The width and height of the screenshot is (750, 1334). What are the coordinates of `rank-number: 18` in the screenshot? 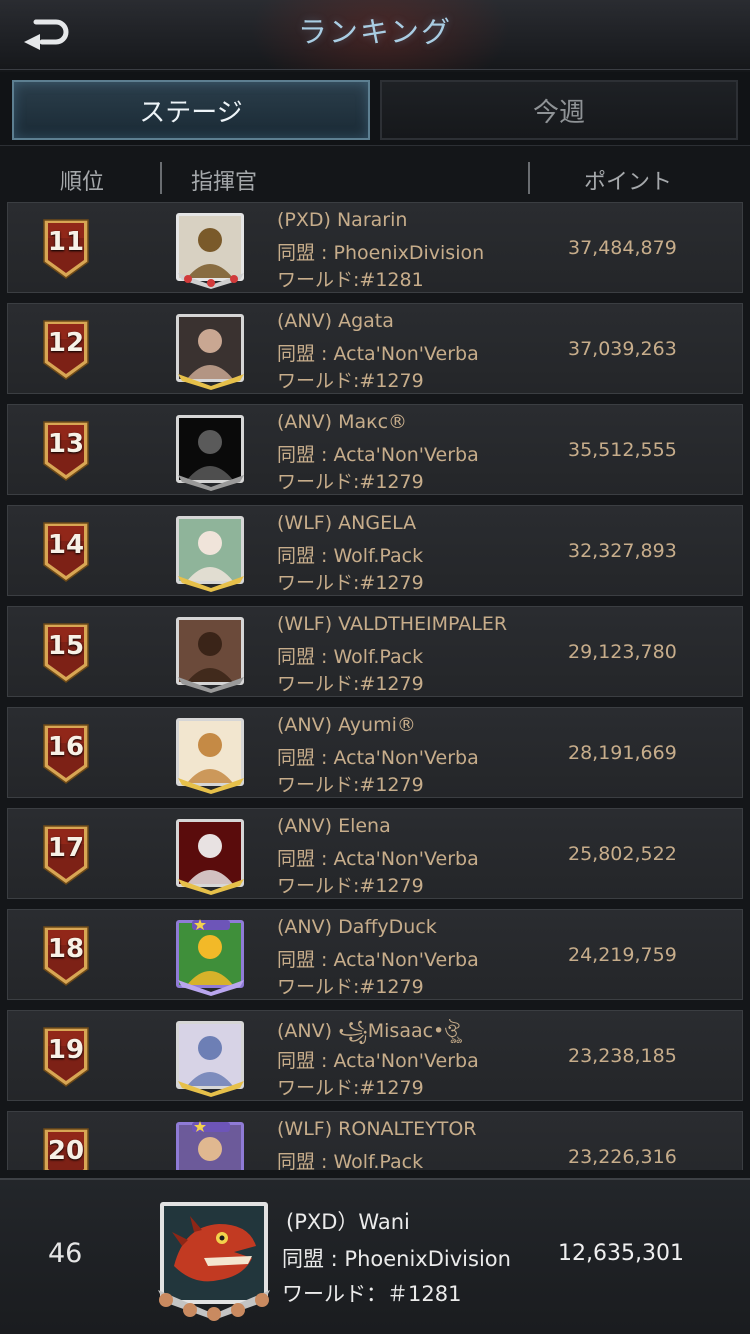 It's located at (66, 949).